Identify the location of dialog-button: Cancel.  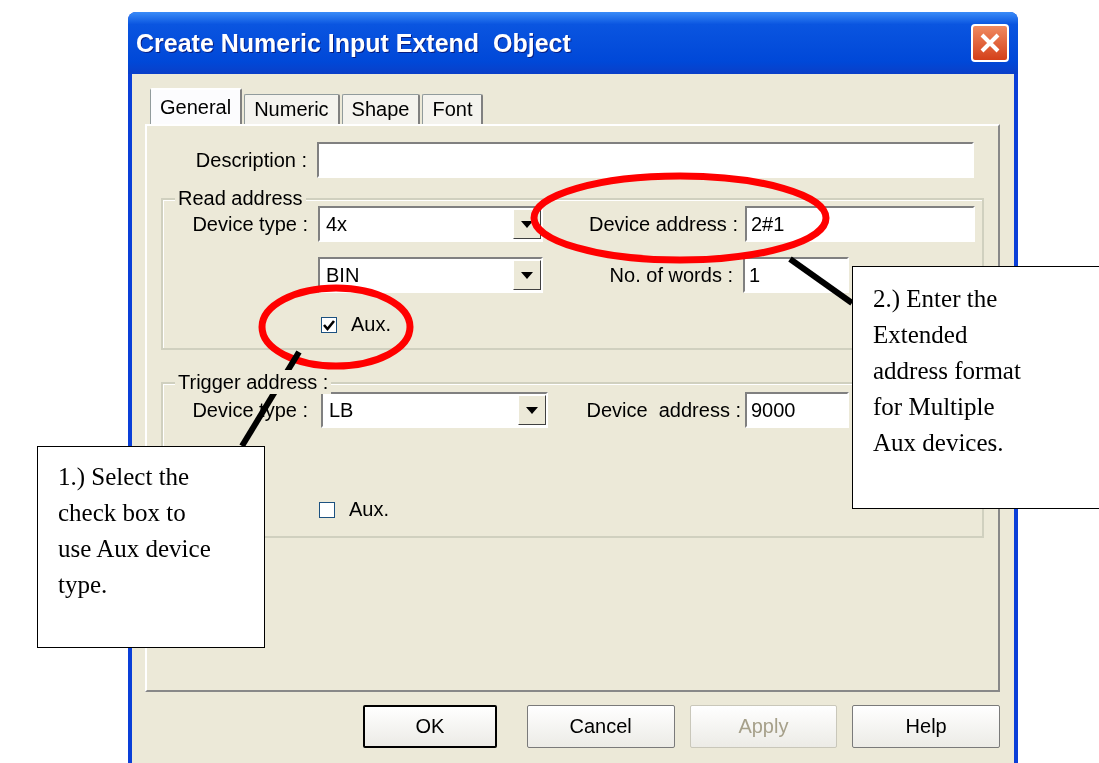
(600, 726).